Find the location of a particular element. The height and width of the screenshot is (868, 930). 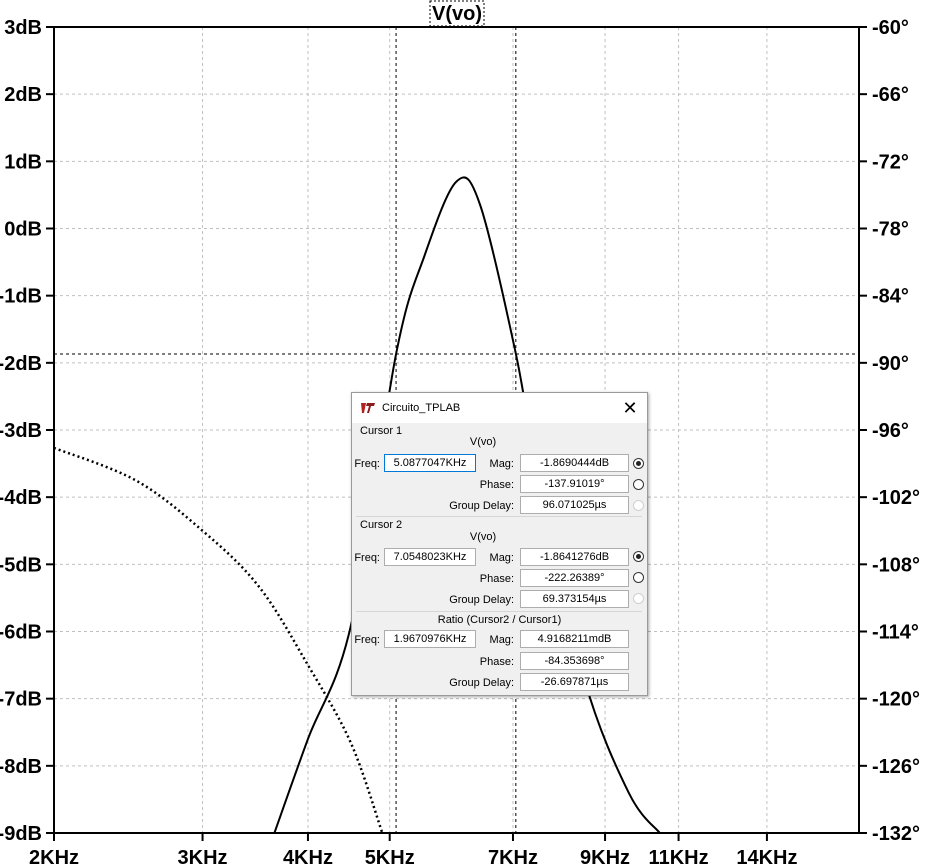

ratio-mag-field: 4.9168211mdB is located at coordinates (574, 639).